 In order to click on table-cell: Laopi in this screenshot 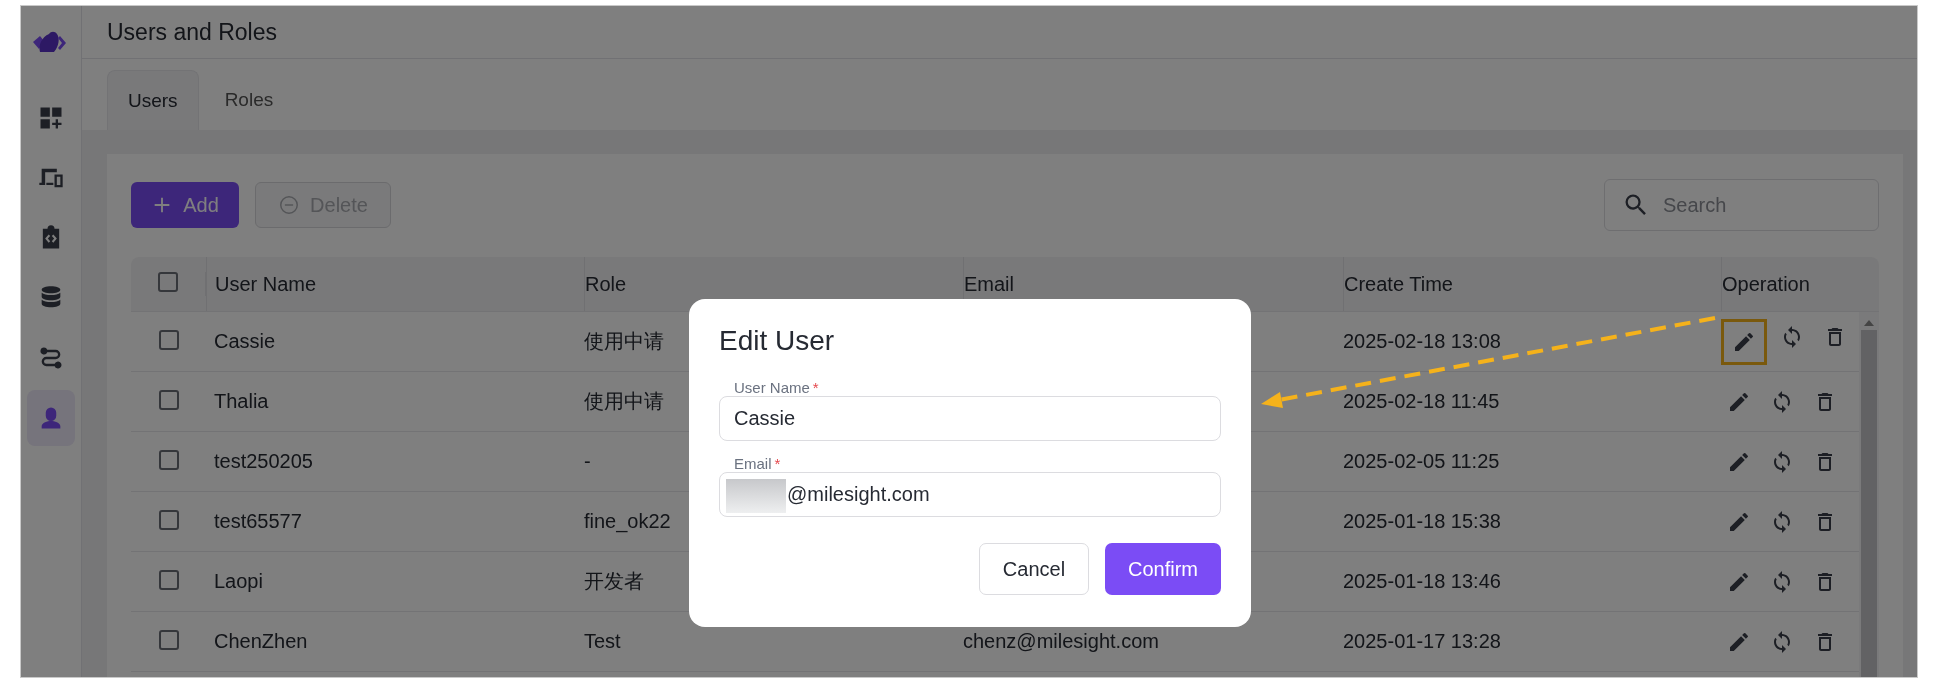, I will do `click(238, 581)`.